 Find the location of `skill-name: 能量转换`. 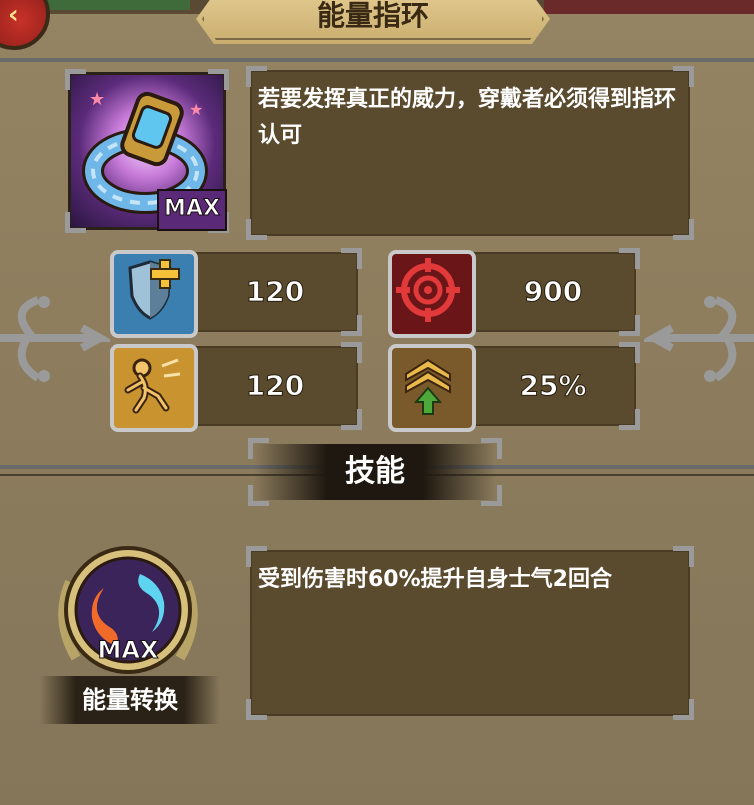

skill-name: 能量转换 is located at coordinates (130, 700).